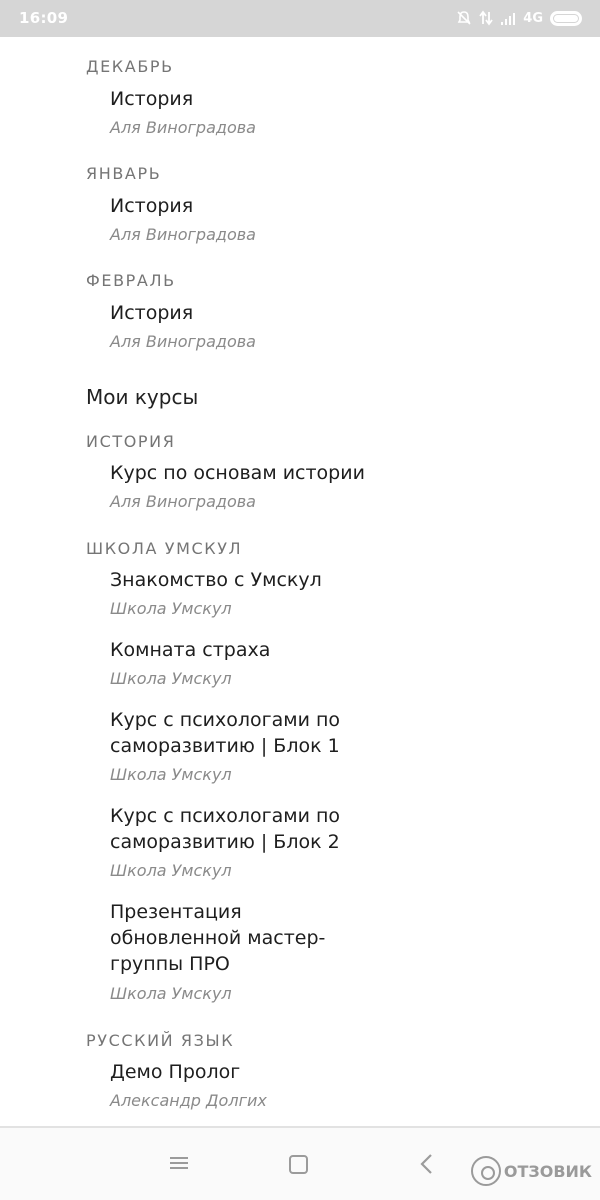 The height and width of the screenshot is (1200, 600). I want to click on otzovik-logo-icon, so click(485, 1171).